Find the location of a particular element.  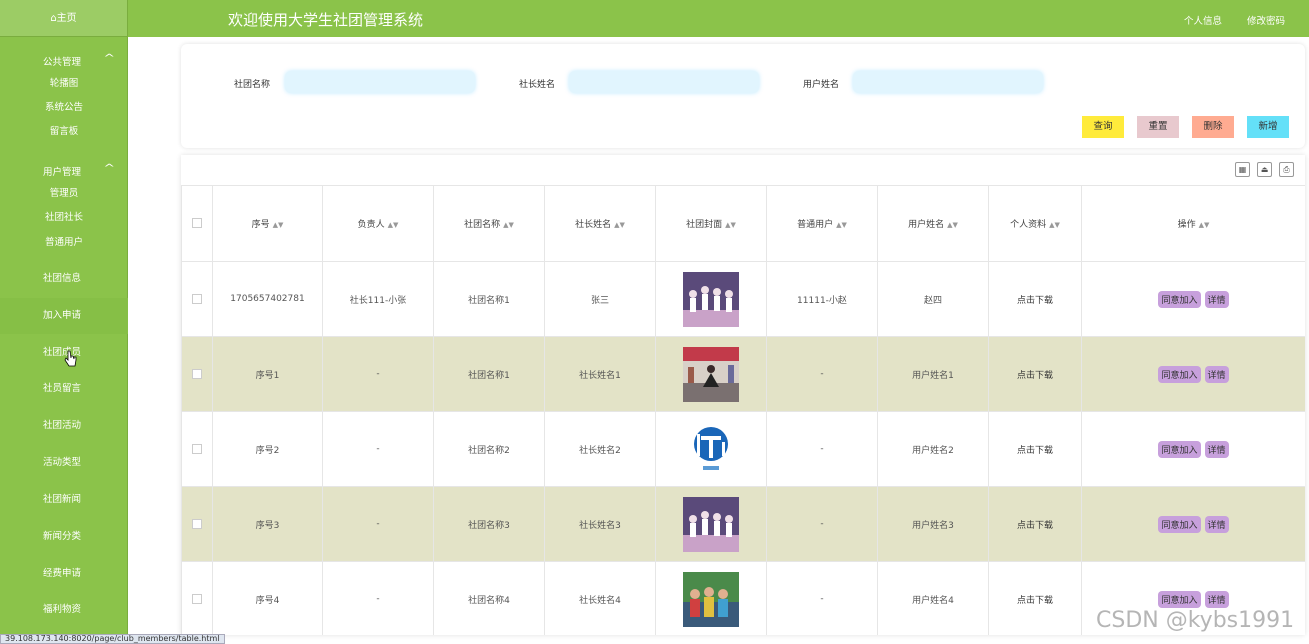

col-header: 社团名称 ▲▼ is located at coordinates (489, 223).